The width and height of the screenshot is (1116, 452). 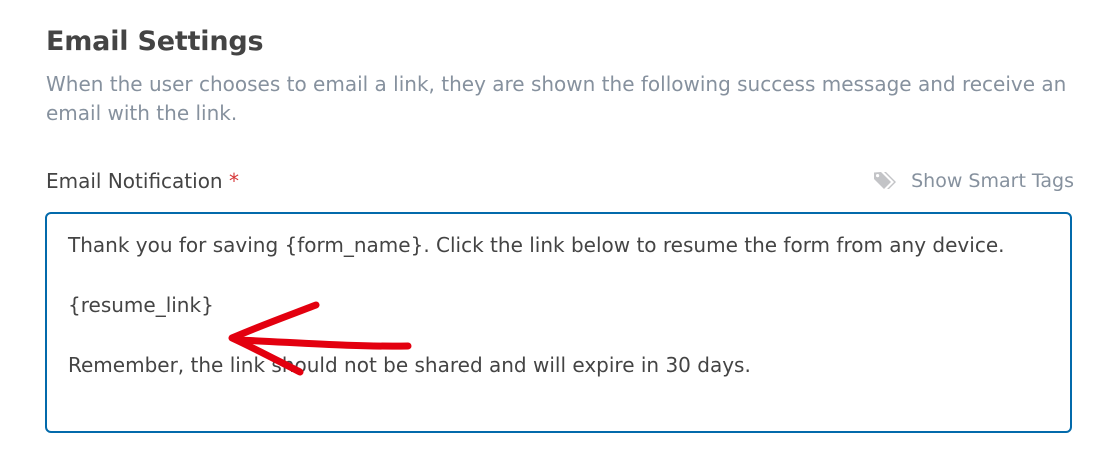 I want to click on section-title: Email Settings, so click(x=155, y=41).